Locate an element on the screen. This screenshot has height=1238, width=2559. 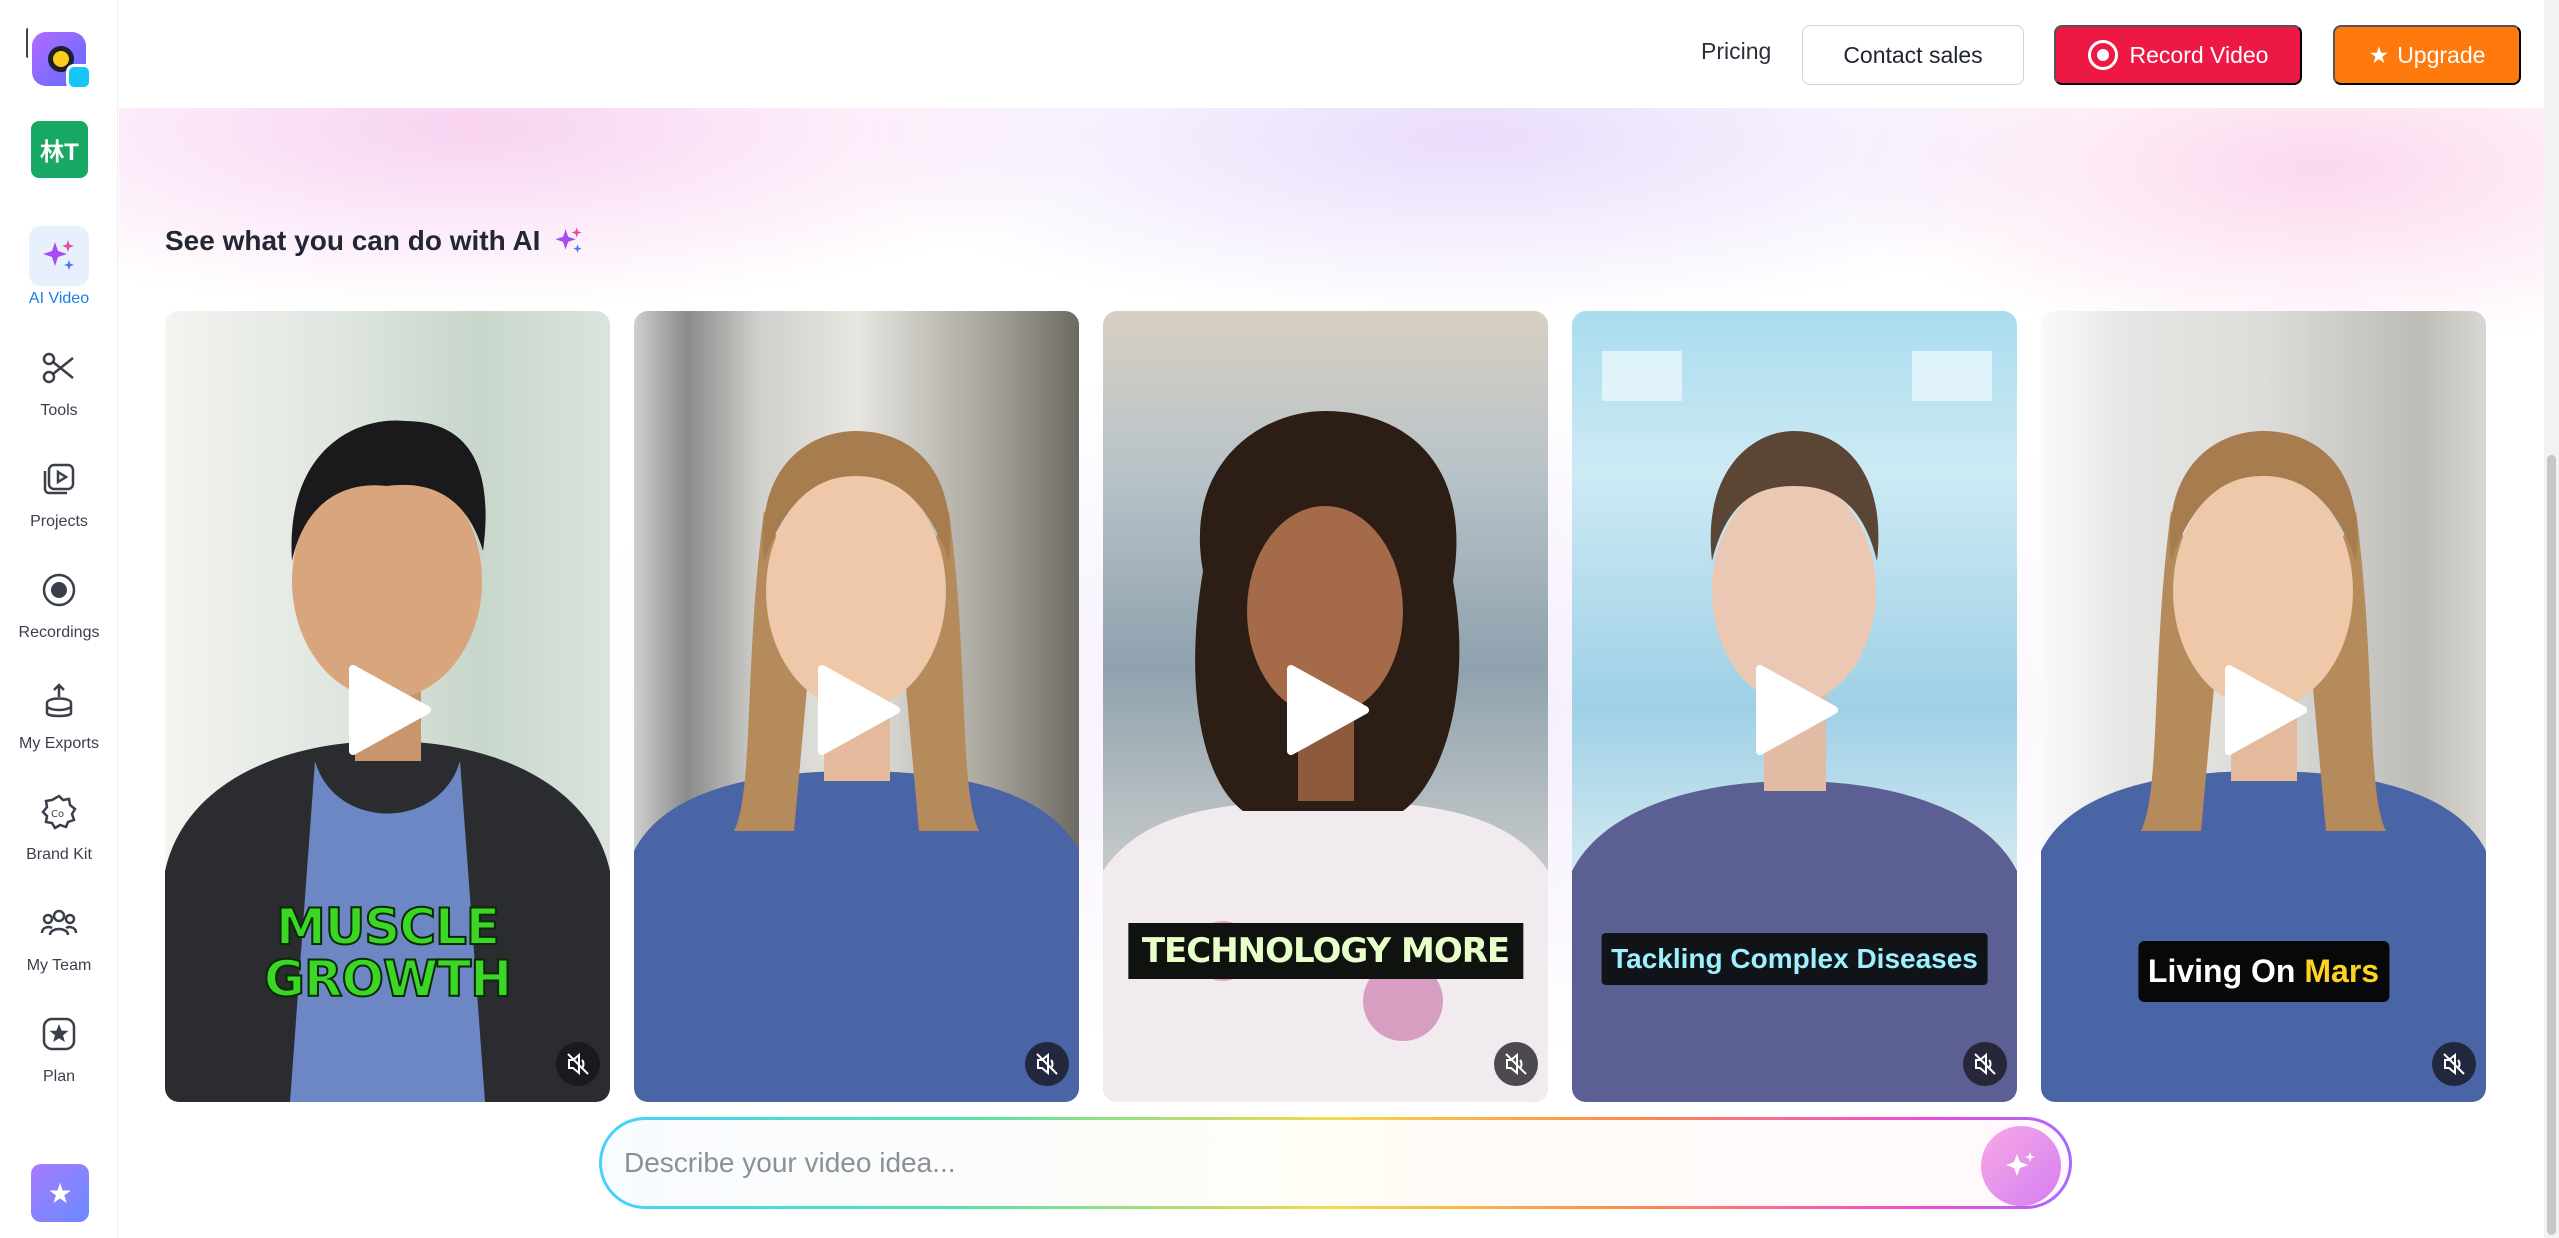
team-icon is located at coordinates (59, 923).